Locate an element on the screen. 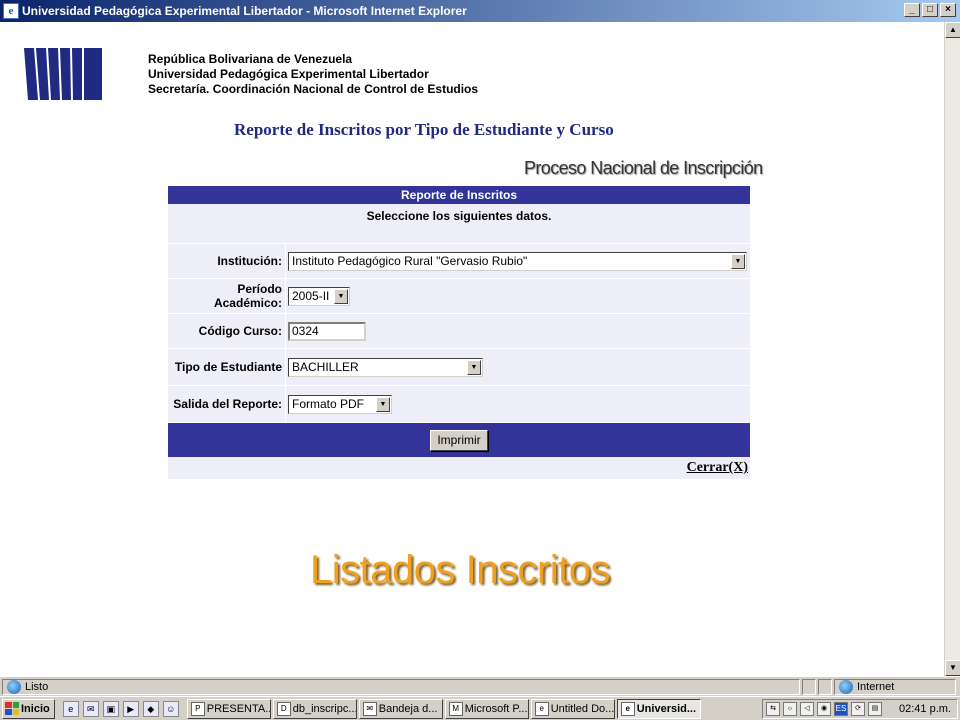  start-label: Inicio is located at coordinates (35, 708).